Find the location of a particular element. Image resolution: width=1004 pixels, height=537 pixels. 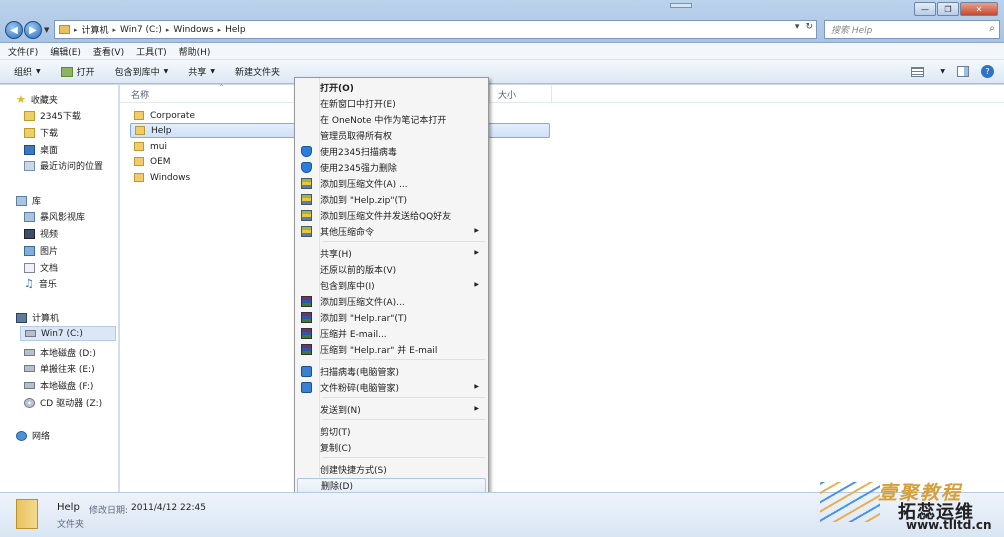

watermark-logo: 壹聚教程 拓蕊运维 www.tlltd.cn is located at coordinates (912, 505).